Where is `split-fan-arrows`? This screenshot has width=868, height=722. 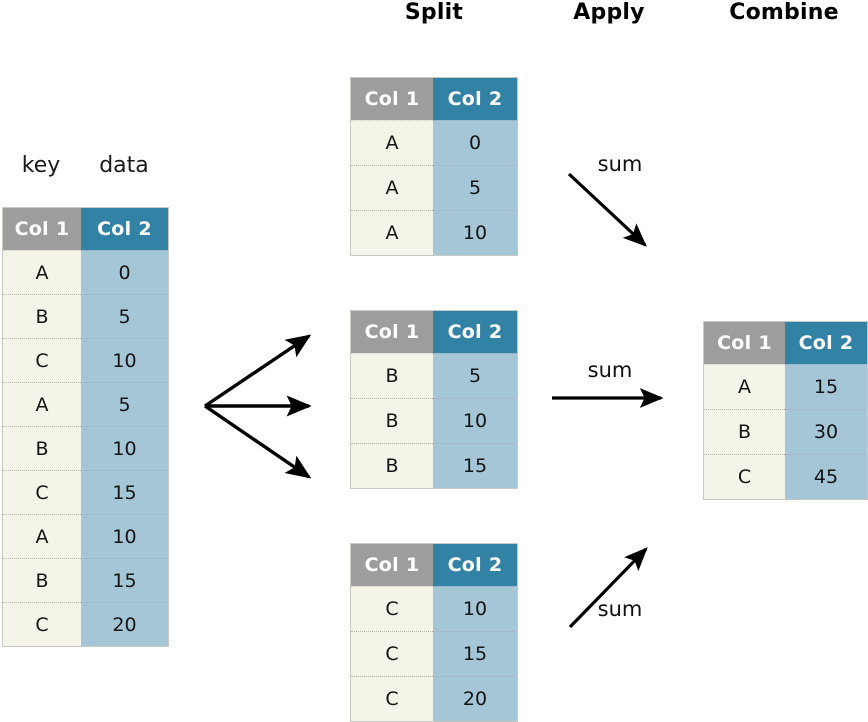 split-fan-arrows is located at coordinates (258, 406).